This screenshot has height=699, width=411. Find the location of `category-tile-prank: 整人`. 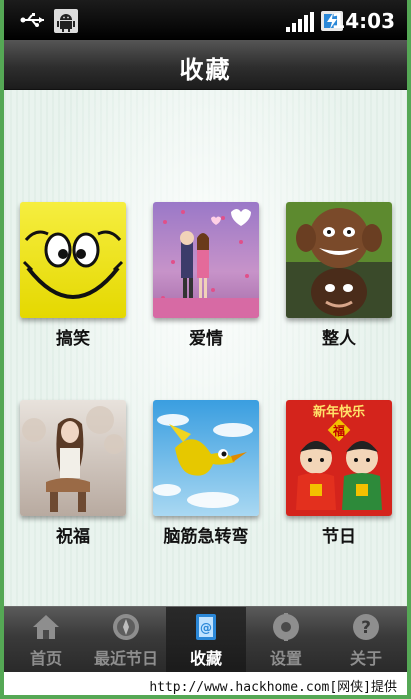

category-tile-prank: 整人 is located at coordinates (339, 275).